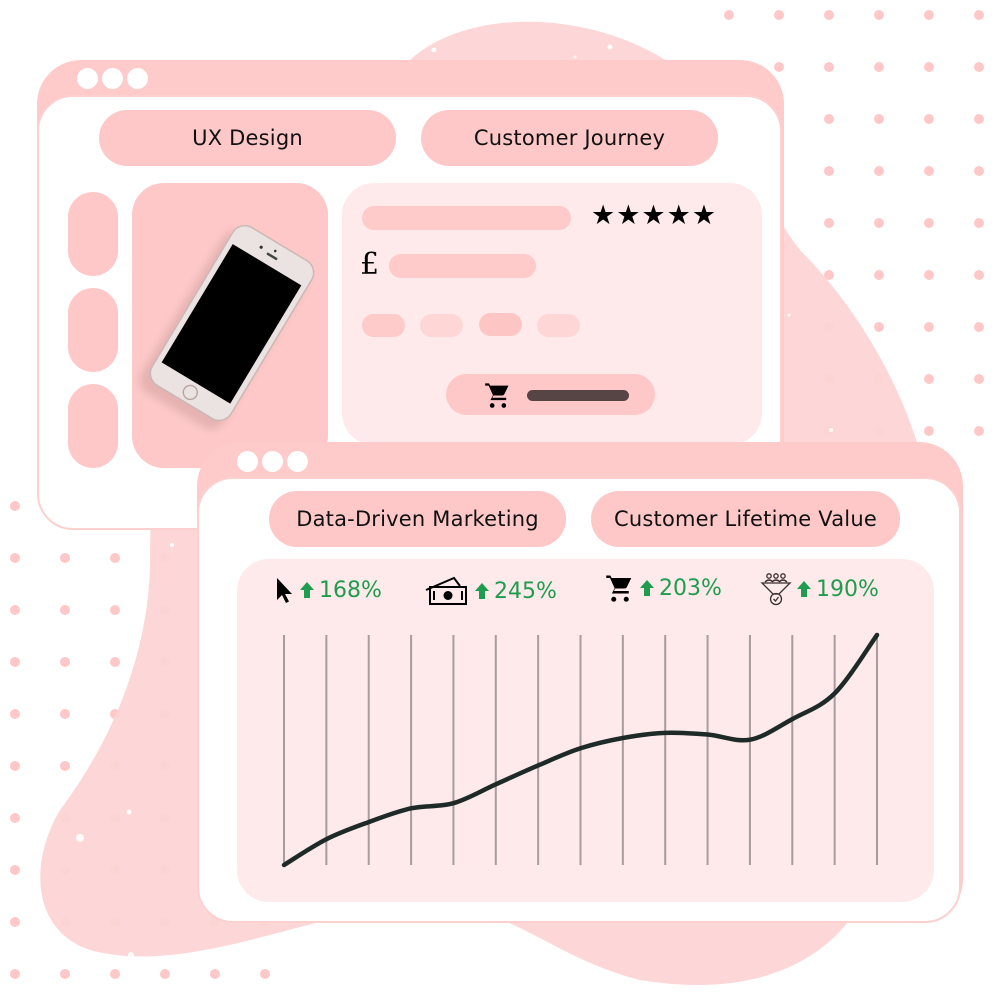 The height and width of the screenshot is (1000, 1000). What do you see at coordinates (370, 264) in the screenshot?
I see `currency-symbol: £` at bounding box center [370, 264].